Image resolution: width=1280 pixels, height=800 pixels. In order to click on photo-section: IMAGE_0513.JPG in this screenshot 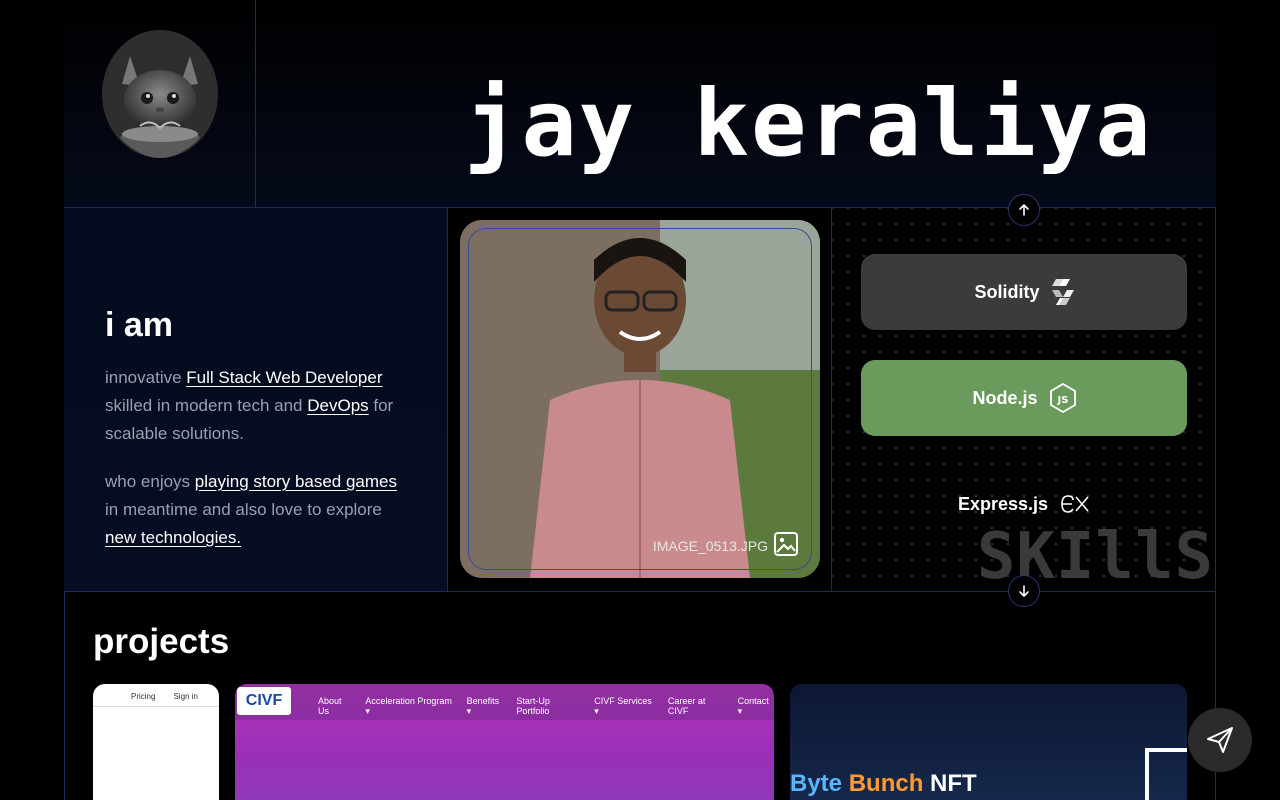, I will do `click(640, 400)`.